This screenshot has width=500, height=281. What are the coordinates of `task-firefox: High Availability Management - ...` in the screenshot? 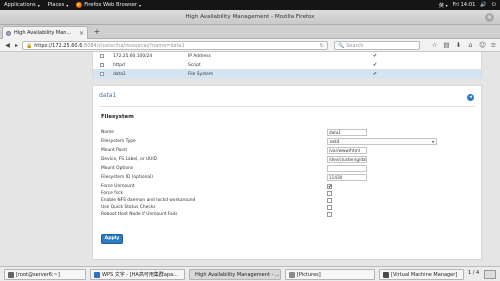 It's located at (235, 274).